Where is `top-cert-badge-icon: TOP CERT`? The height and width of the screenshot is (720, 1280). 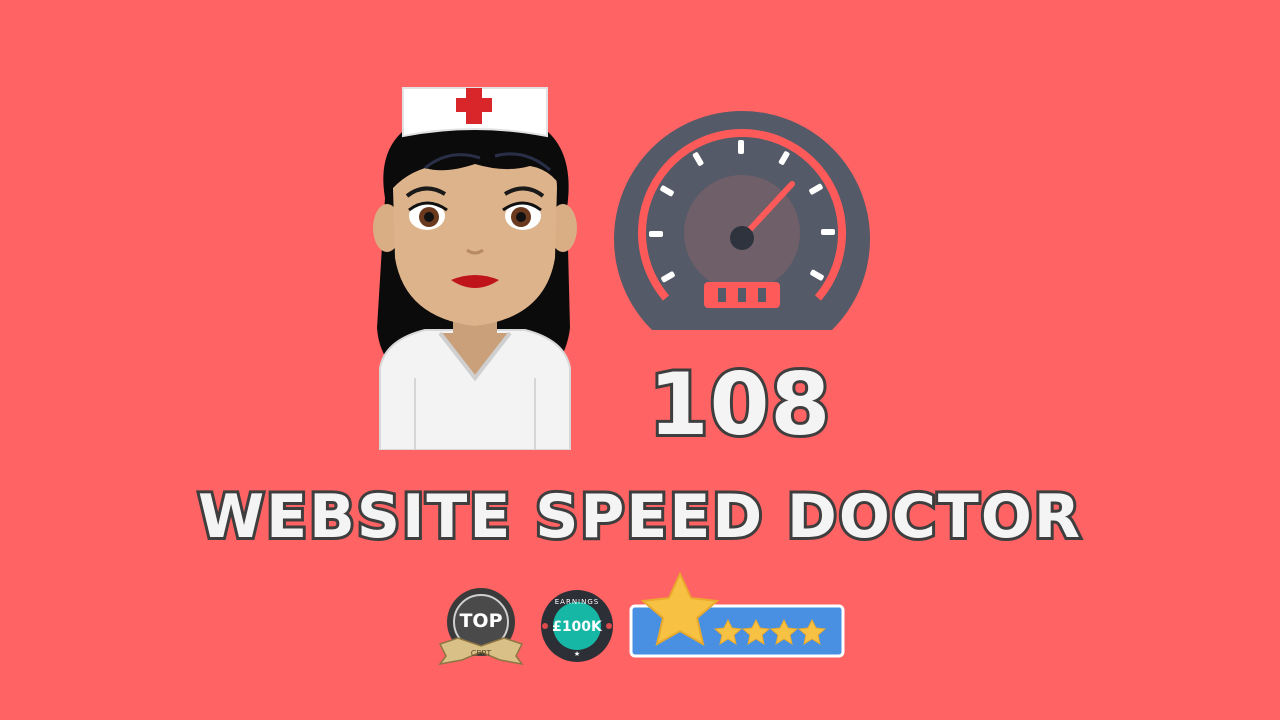 top-cert-badge-icon: TOP CERT is located at coordinates (481, 627).